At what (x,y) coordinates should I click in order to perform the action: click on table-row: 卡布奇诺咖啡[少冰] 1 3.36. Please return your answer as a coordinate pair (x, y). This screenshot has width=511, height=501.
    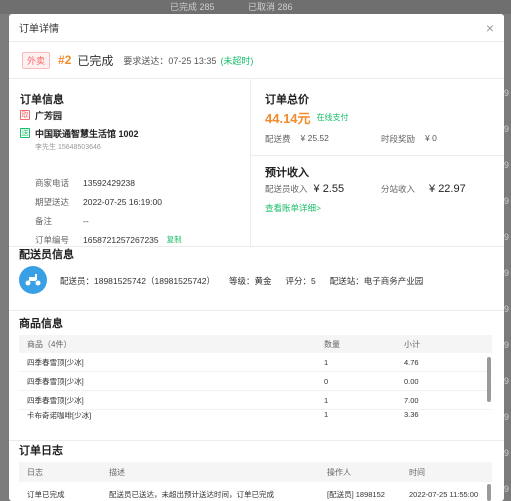
    Looking at the image, I should click on (255, 416).